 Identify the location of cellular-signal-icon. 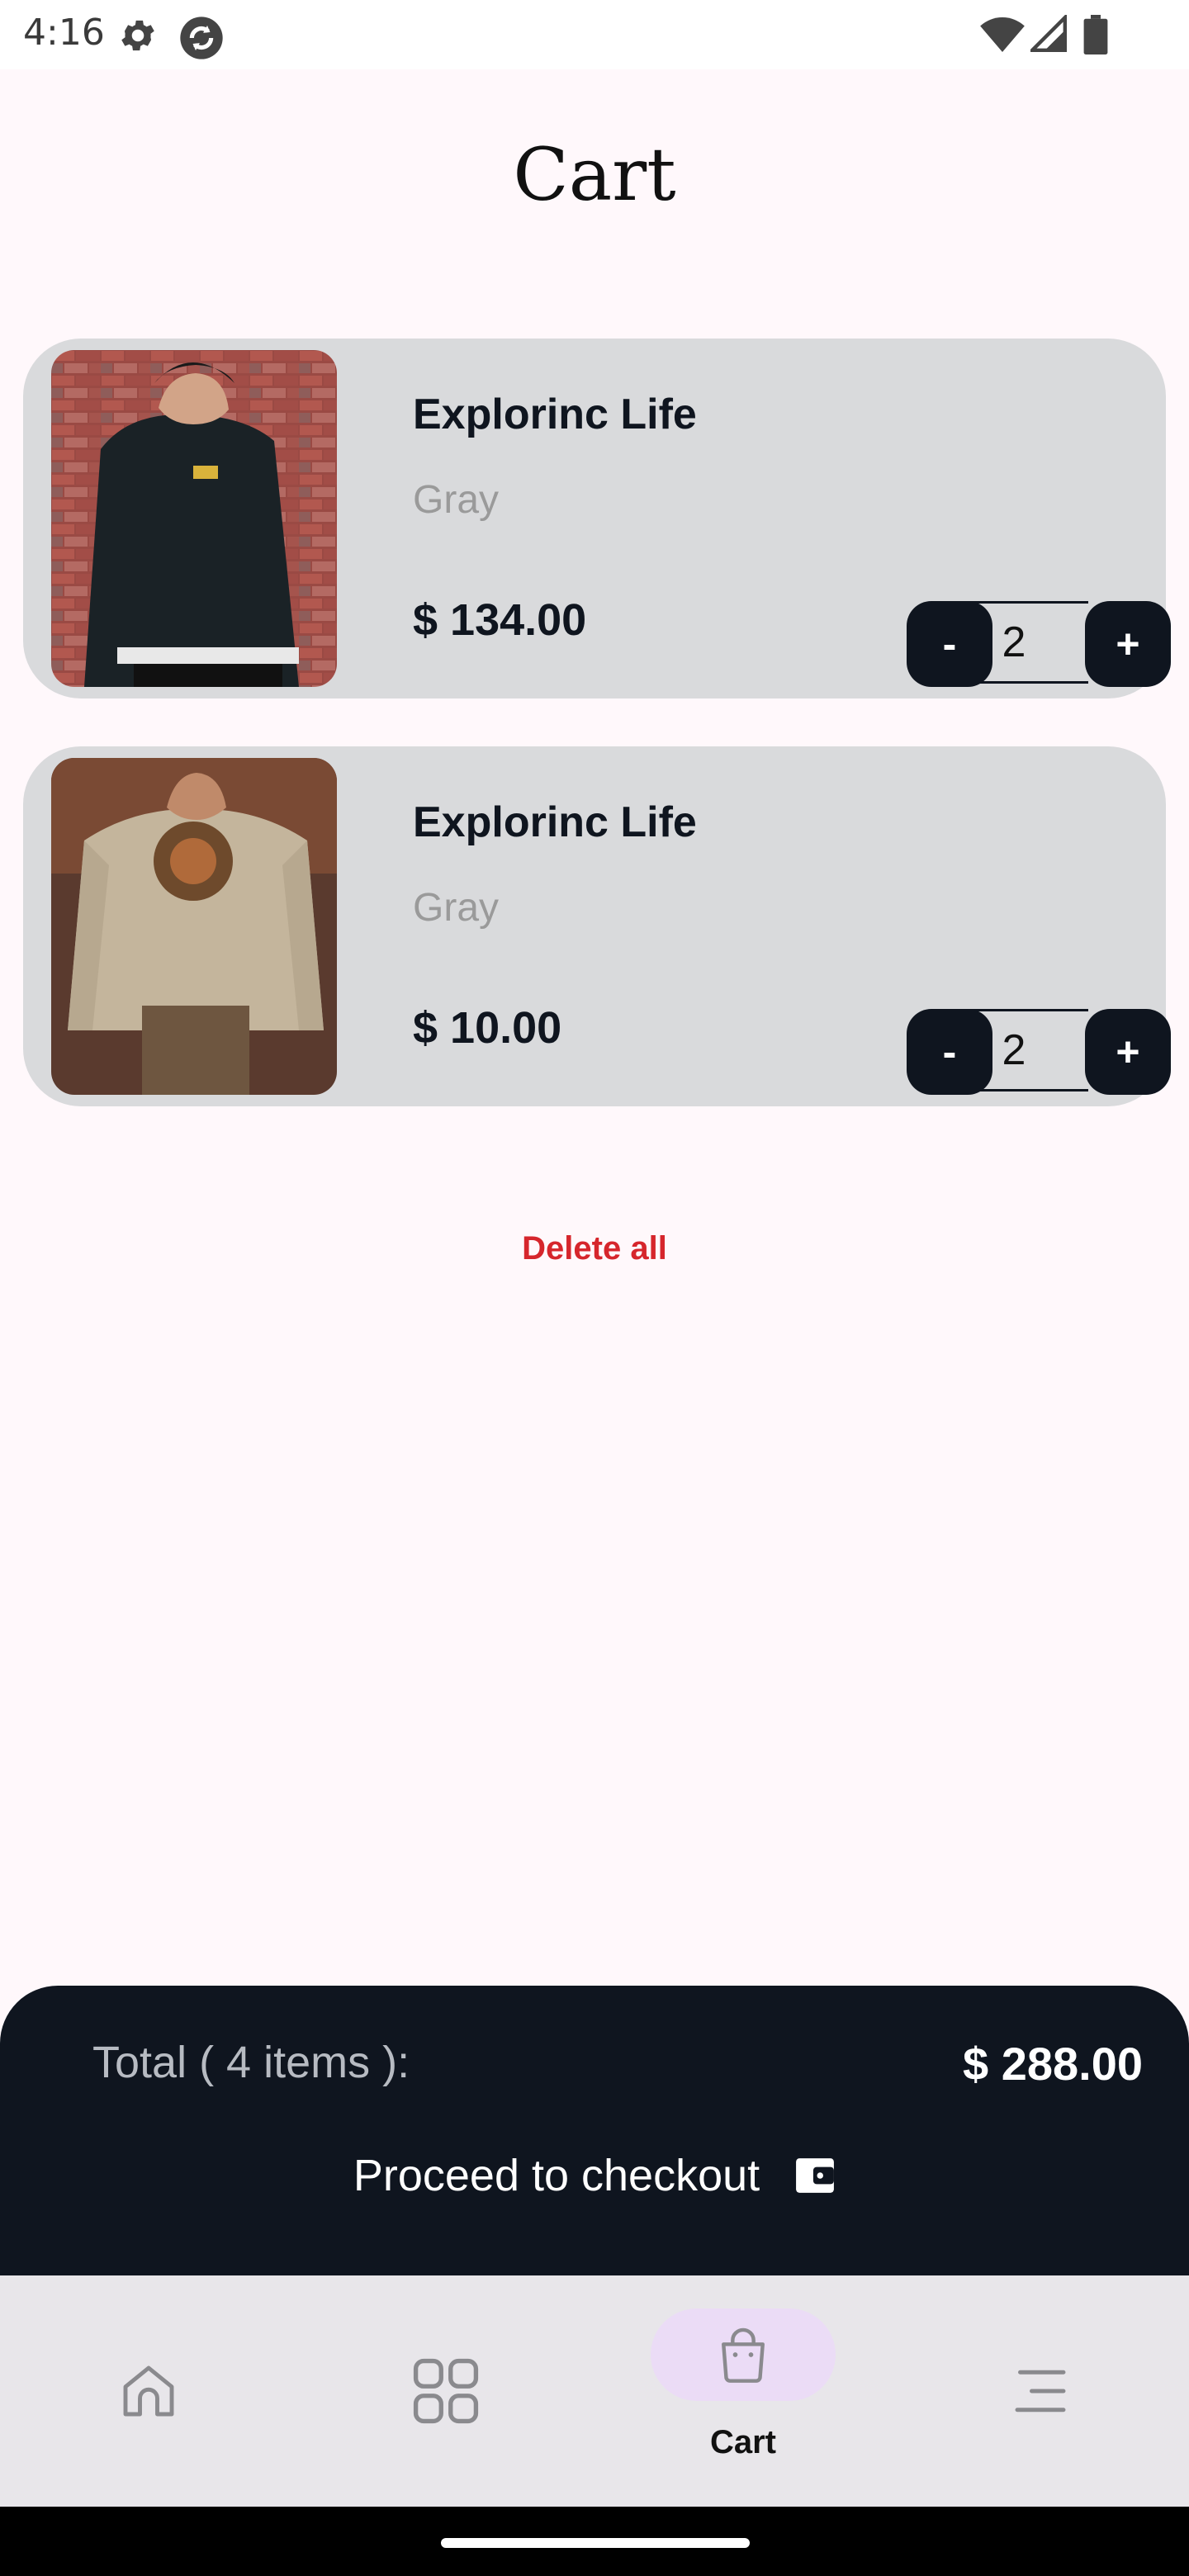
(1048, 33).